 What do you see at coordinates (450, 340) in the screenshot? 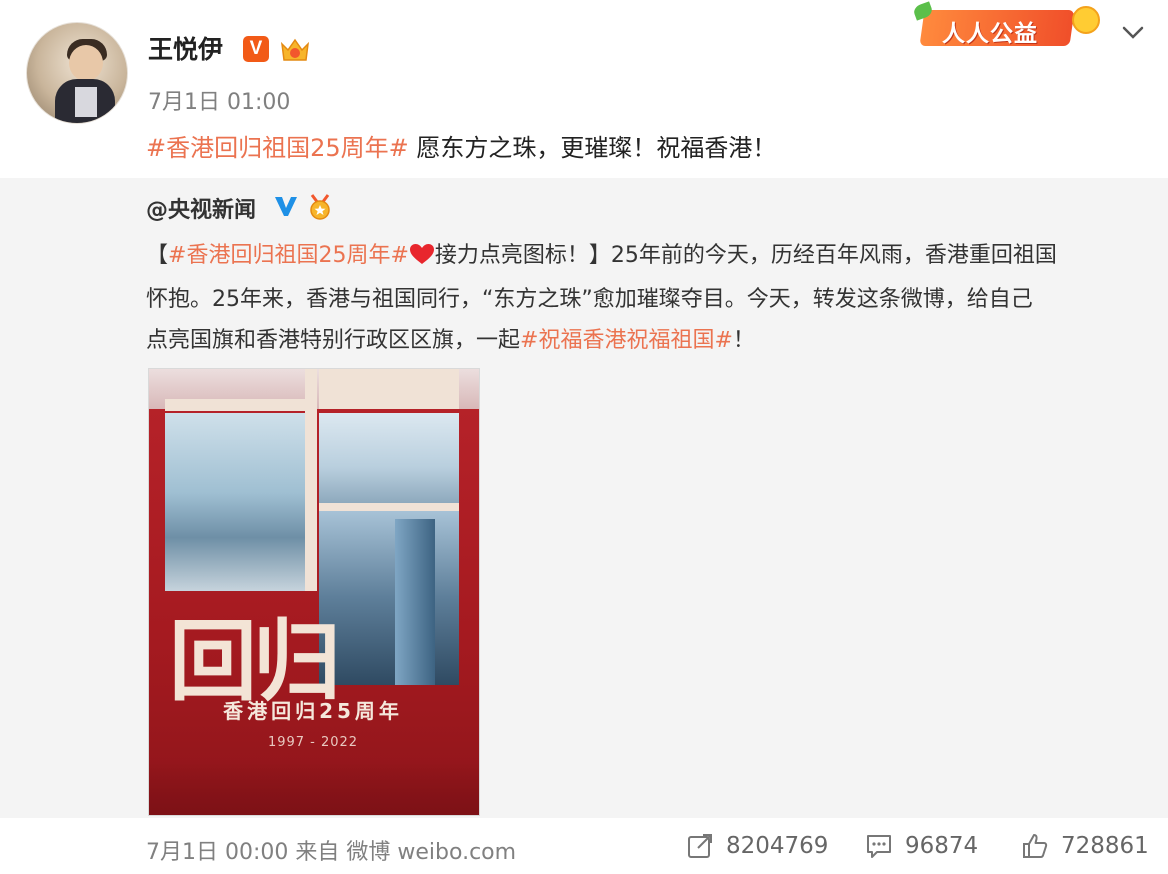
I see `repost-text-line: 点亮国旗和香港特别行政区区旗，一起#祝福香港祝福祖国#！` at bounding box center [450, 340].